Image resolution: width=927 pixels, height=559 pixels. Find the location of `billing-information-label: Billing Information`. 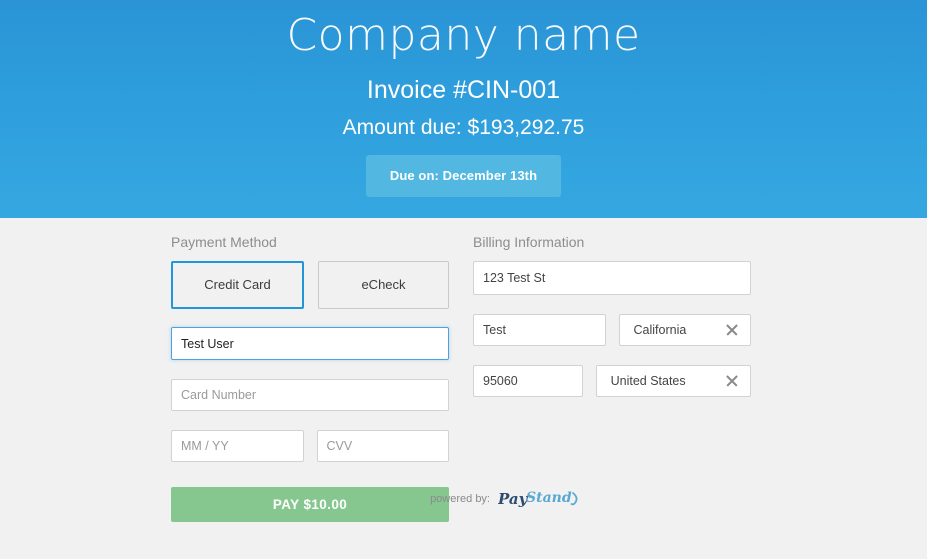

billing-information-label: Billing Information is located at coordinates (529, 242).